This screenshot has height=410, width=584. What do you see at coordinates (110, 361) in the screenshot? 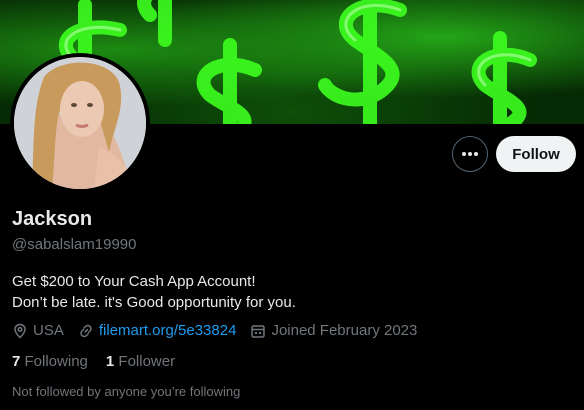
I see `followers-count: 1` at bounding box center [110, 361].